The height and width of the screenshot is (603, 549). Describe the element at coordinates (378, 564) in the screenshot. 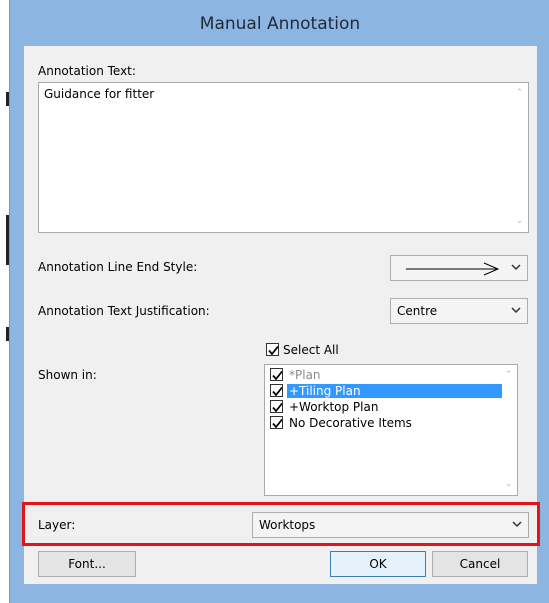

I see `ok-button: OK` at that location.